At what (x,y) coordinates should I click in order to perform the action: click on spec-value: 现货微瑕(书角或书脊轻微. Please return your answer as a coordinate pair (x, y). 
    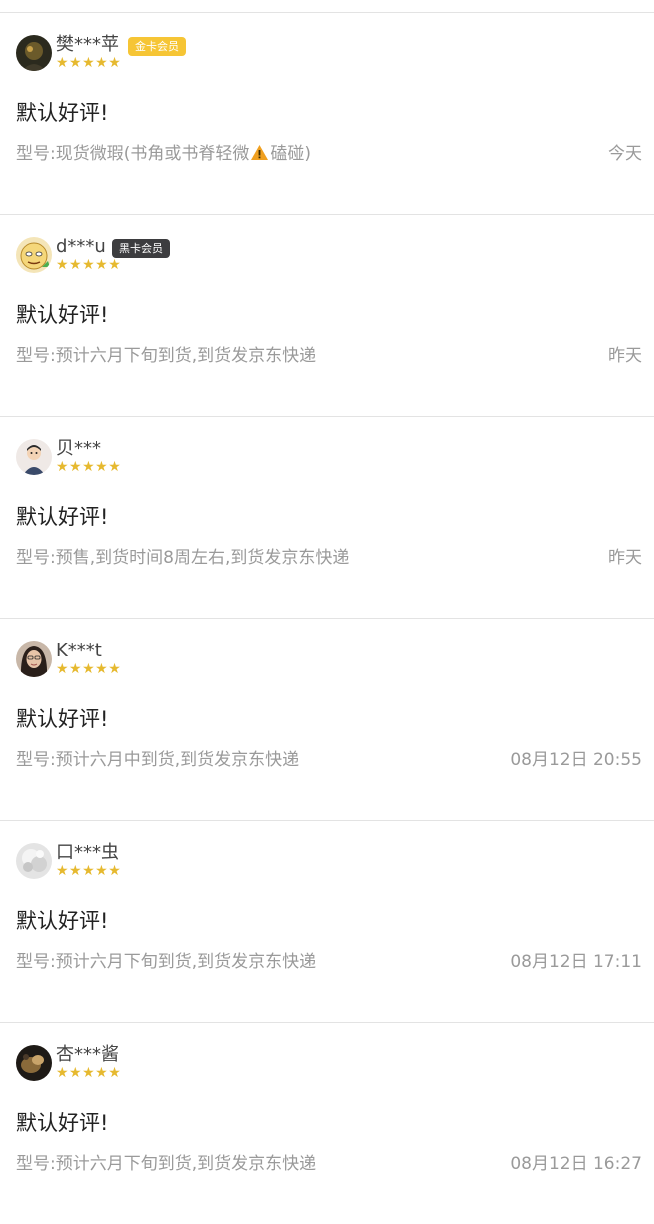
    Looking at the image, I should click on (152, 154).